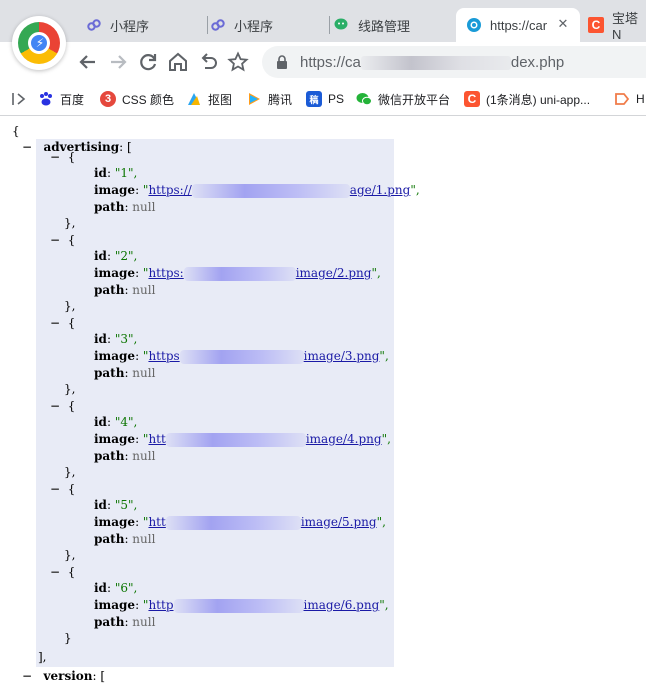  I want to click on tab-route-management: 线路管理, so click(394, 25).